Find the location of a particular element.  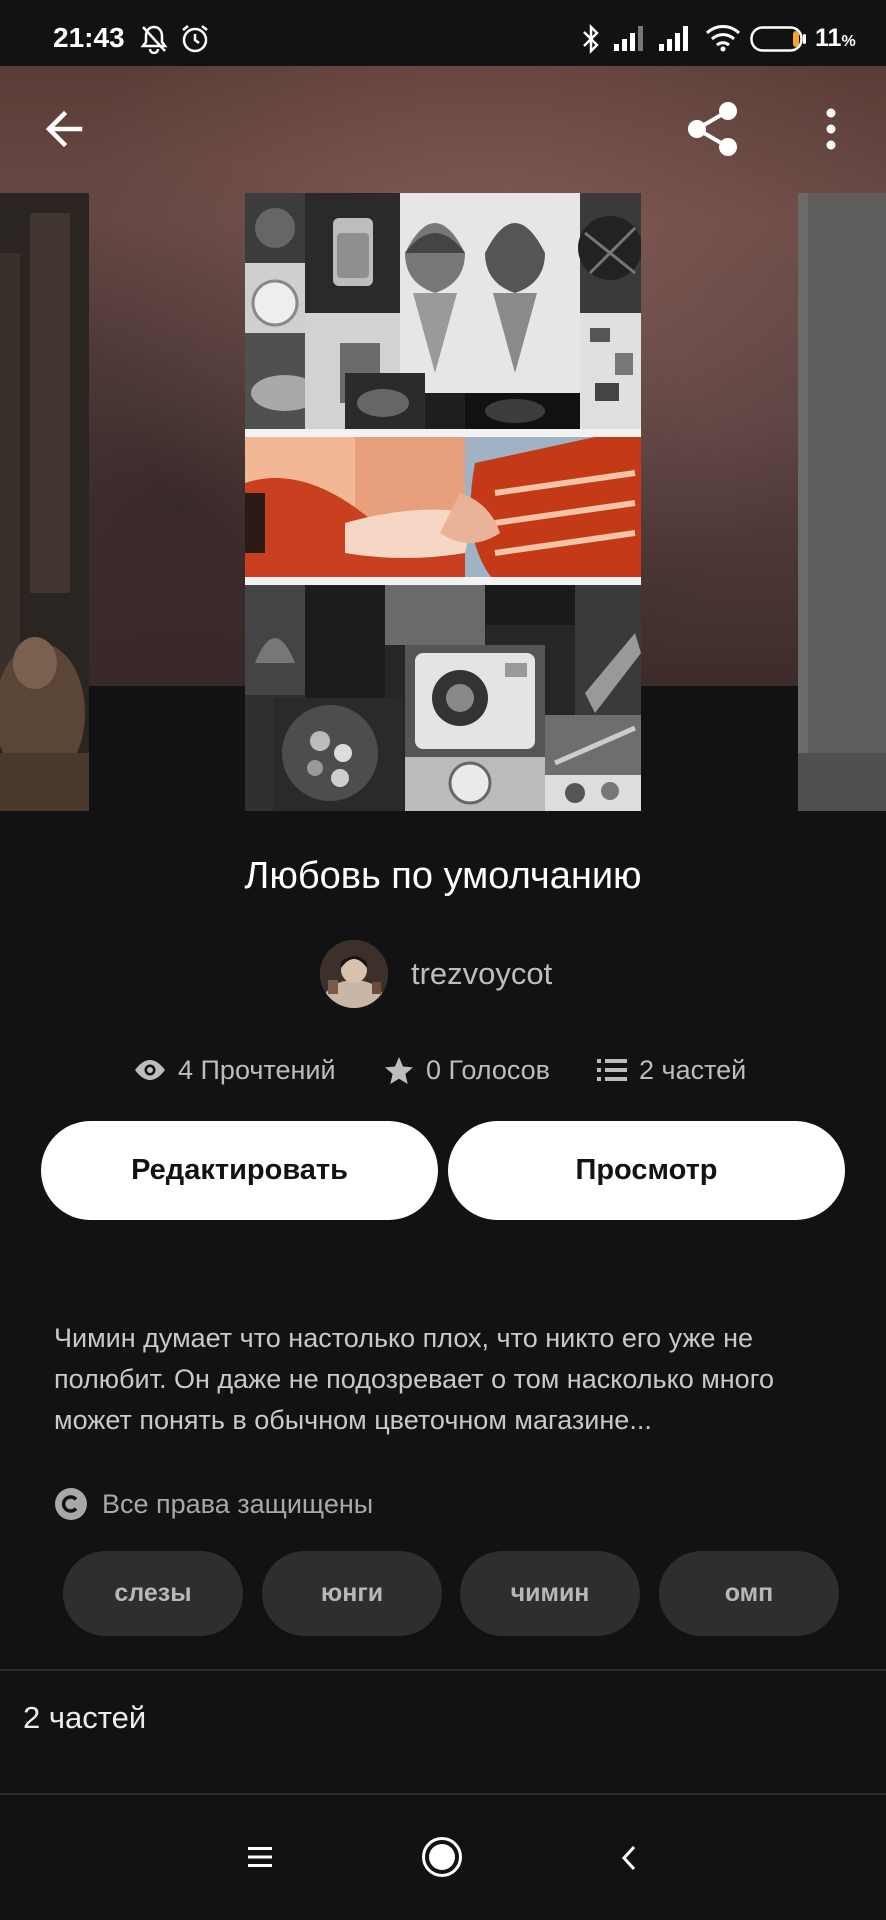

system-navigation-bar is located at coordinates (443, 1857).